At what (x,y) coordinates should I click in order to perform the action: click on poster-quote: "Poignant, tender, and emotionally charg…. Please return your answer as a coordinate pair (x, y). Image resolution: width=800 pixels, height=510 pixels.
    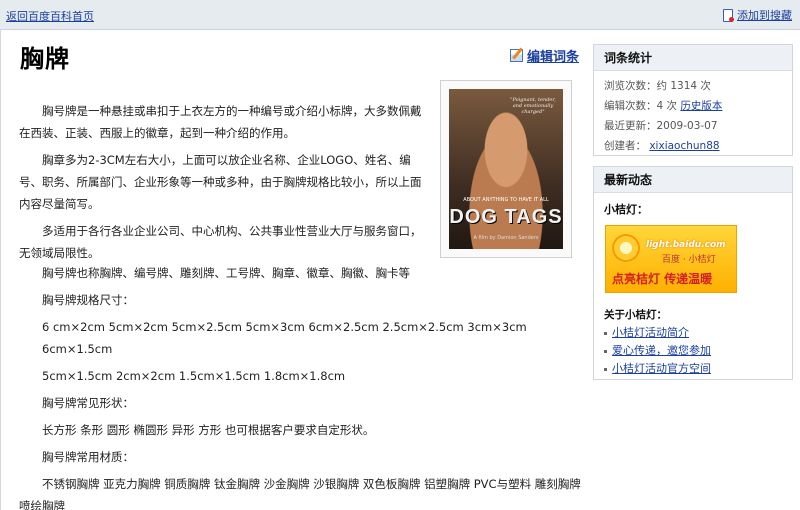
    Looking at the image, I should click on (533, 106).